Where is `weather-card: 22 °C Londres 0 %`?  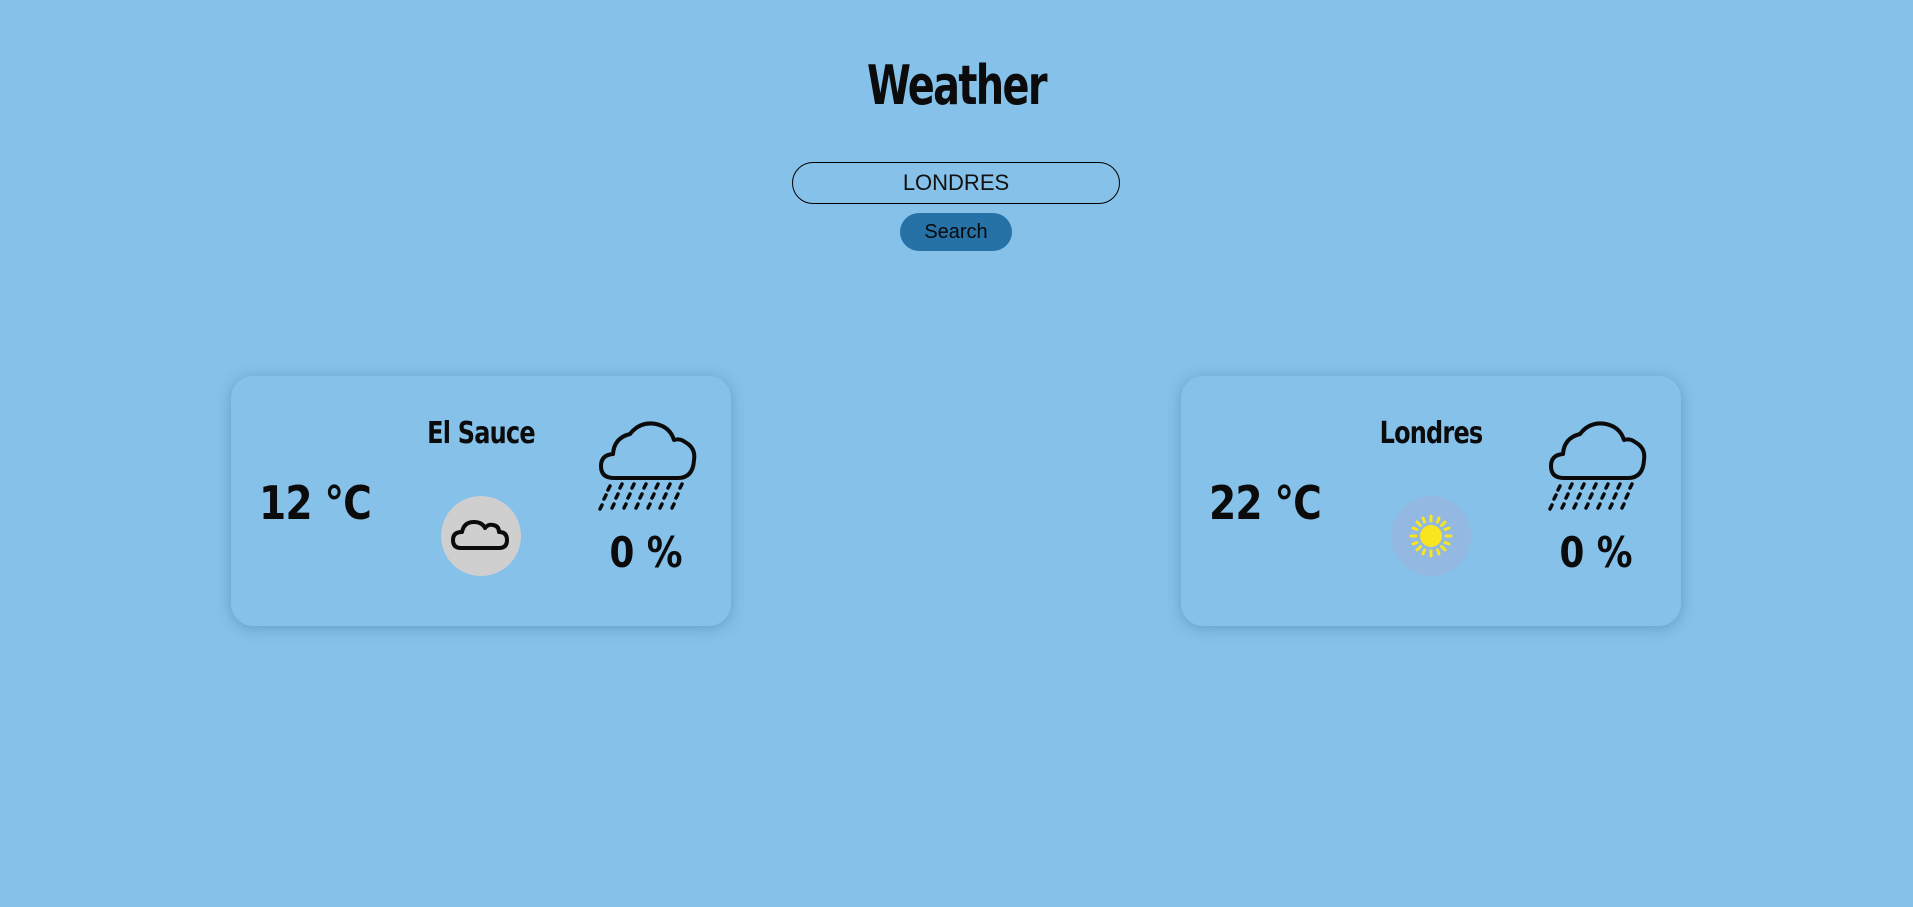 weather-card: 22 °C Londres 0 % is located at coordinates (1431, 501).